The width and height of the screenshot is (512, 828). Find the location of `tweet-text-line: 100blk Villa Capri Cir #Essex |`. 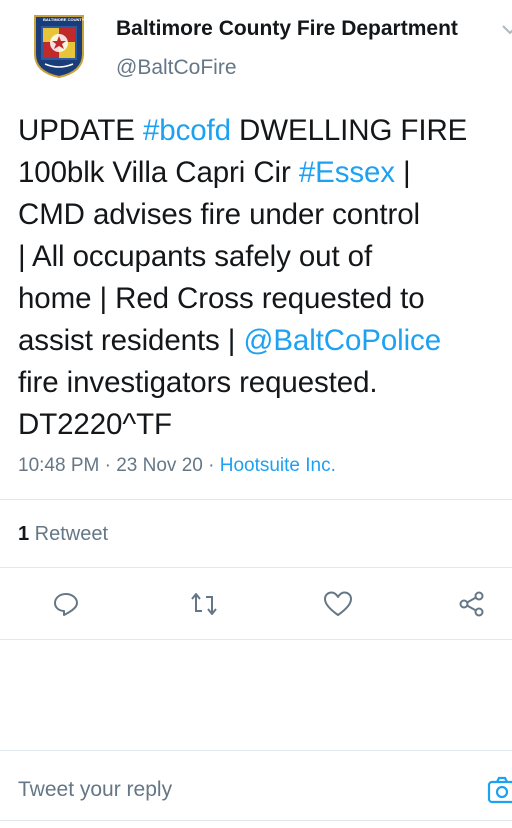

tweet-text-line: 100blk Villa Capri Cir #Essex | is located at coordinates (261, 173).